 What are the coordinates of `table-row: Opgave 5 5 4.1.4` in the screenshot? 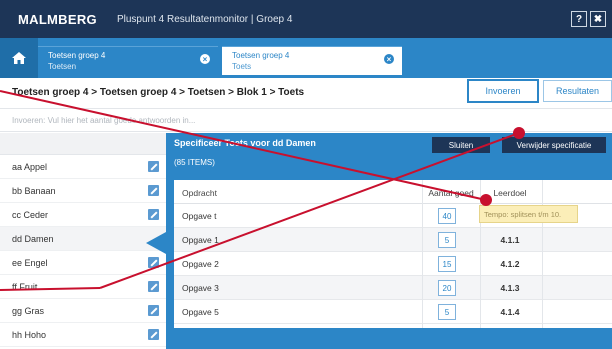 It's located at (393, 312).